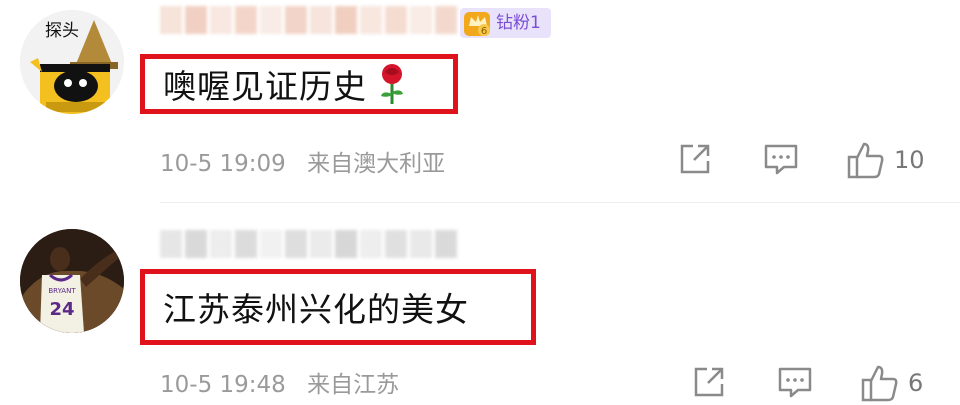  I want to click on comment-location: 来自澳大利亚, so click(376, 164).